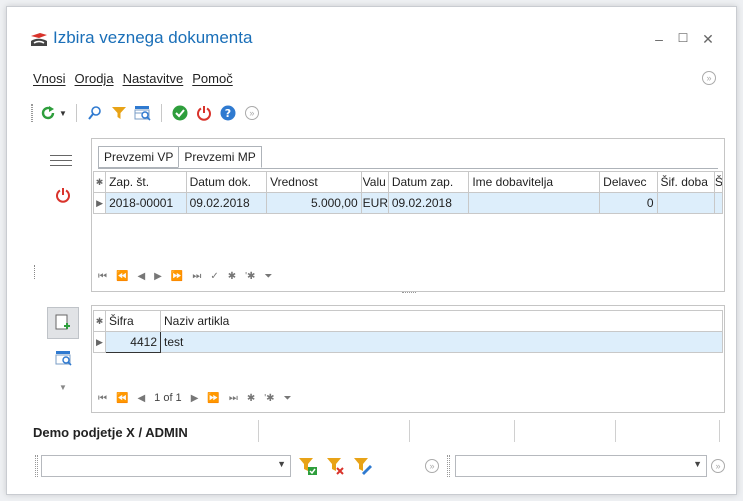 This screenshot has width=743, height=501. Describe the element at coordinates (363, 466) in the screenshot. I see `filter-edit-icon` at that location.